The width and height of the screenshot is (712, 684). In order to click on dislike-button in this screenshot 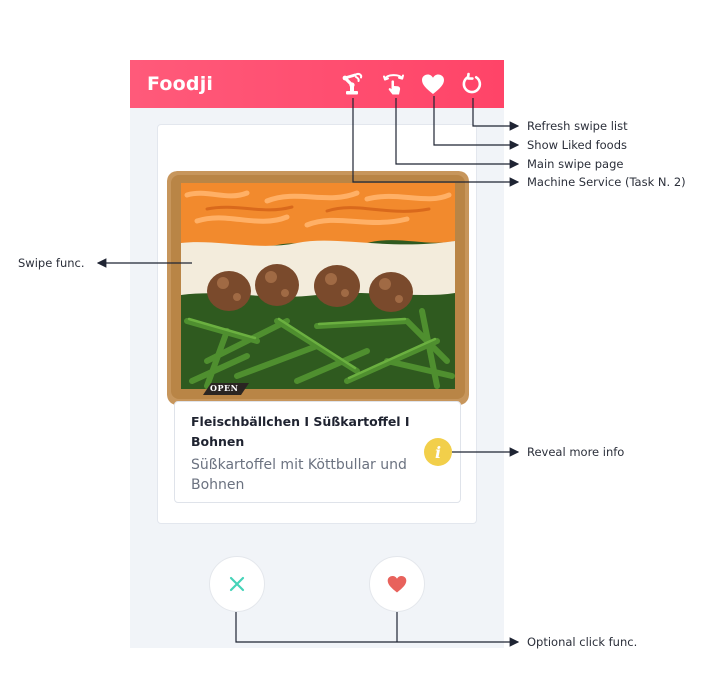, I will do `click(237, 584)`.